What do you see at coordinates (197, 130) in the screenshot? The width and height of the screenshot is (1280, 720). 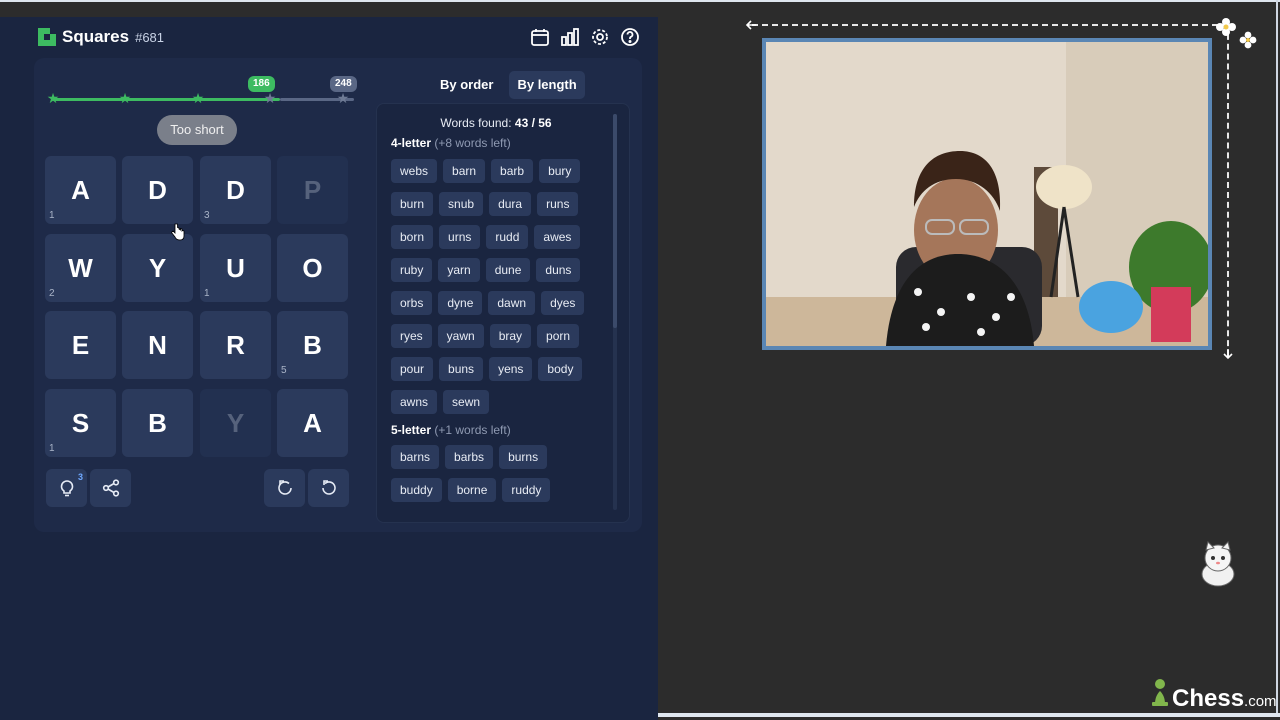 I see `too-short-toast: Too short` at bounding box center [197, 130].